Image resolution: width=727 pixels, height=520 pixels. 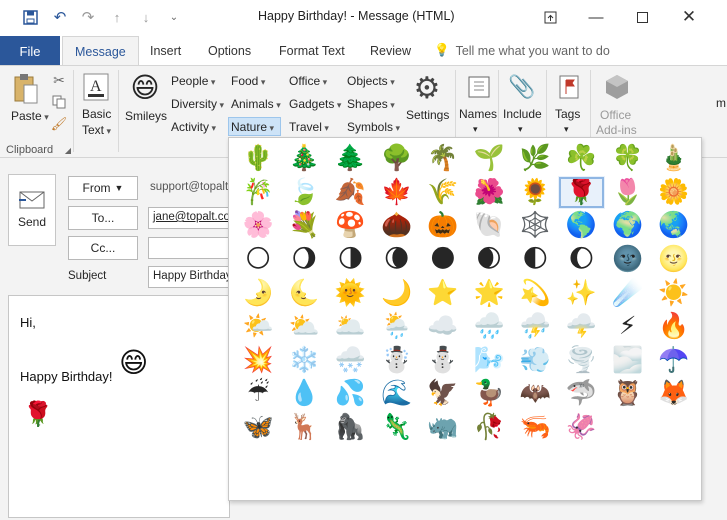 I want to click on emoji-cell: 🌾, so click(x=443, y=193).